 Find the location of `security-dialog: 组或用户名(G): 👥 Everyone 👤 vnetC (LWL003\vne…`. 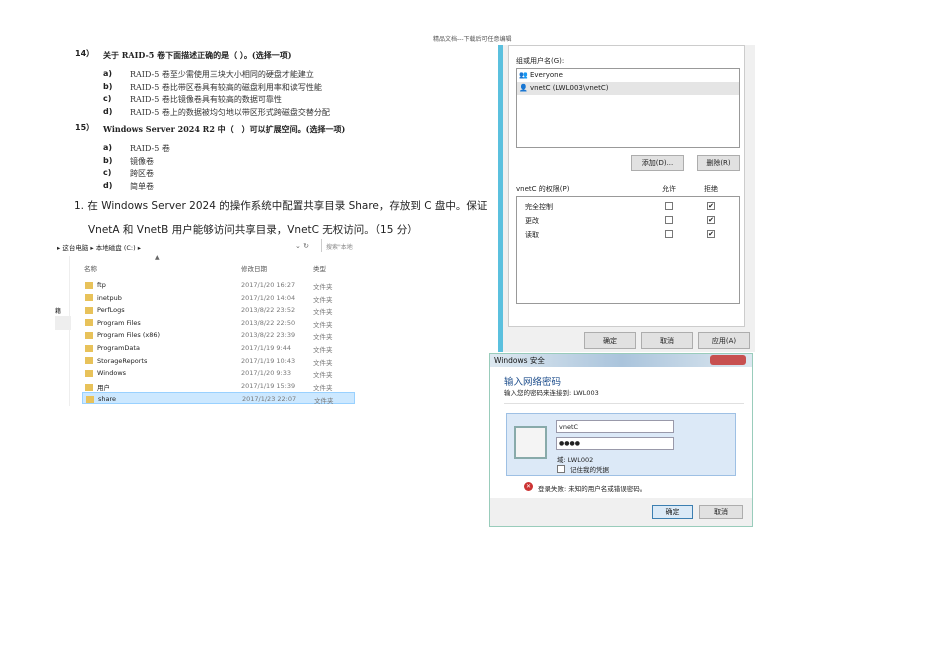

security-dialog: 组或用户名(G): 👥 Everyone 👤 vnetC (LWL003\vne… is located at coordinates (622, 198).